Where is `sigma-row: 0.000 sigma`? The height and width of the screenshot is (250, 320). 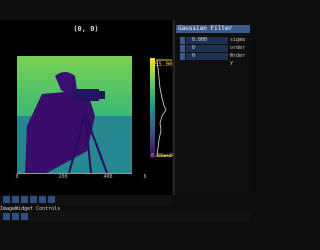 sigma-row: 0.000 sigma is located at coordinates (215, 40).